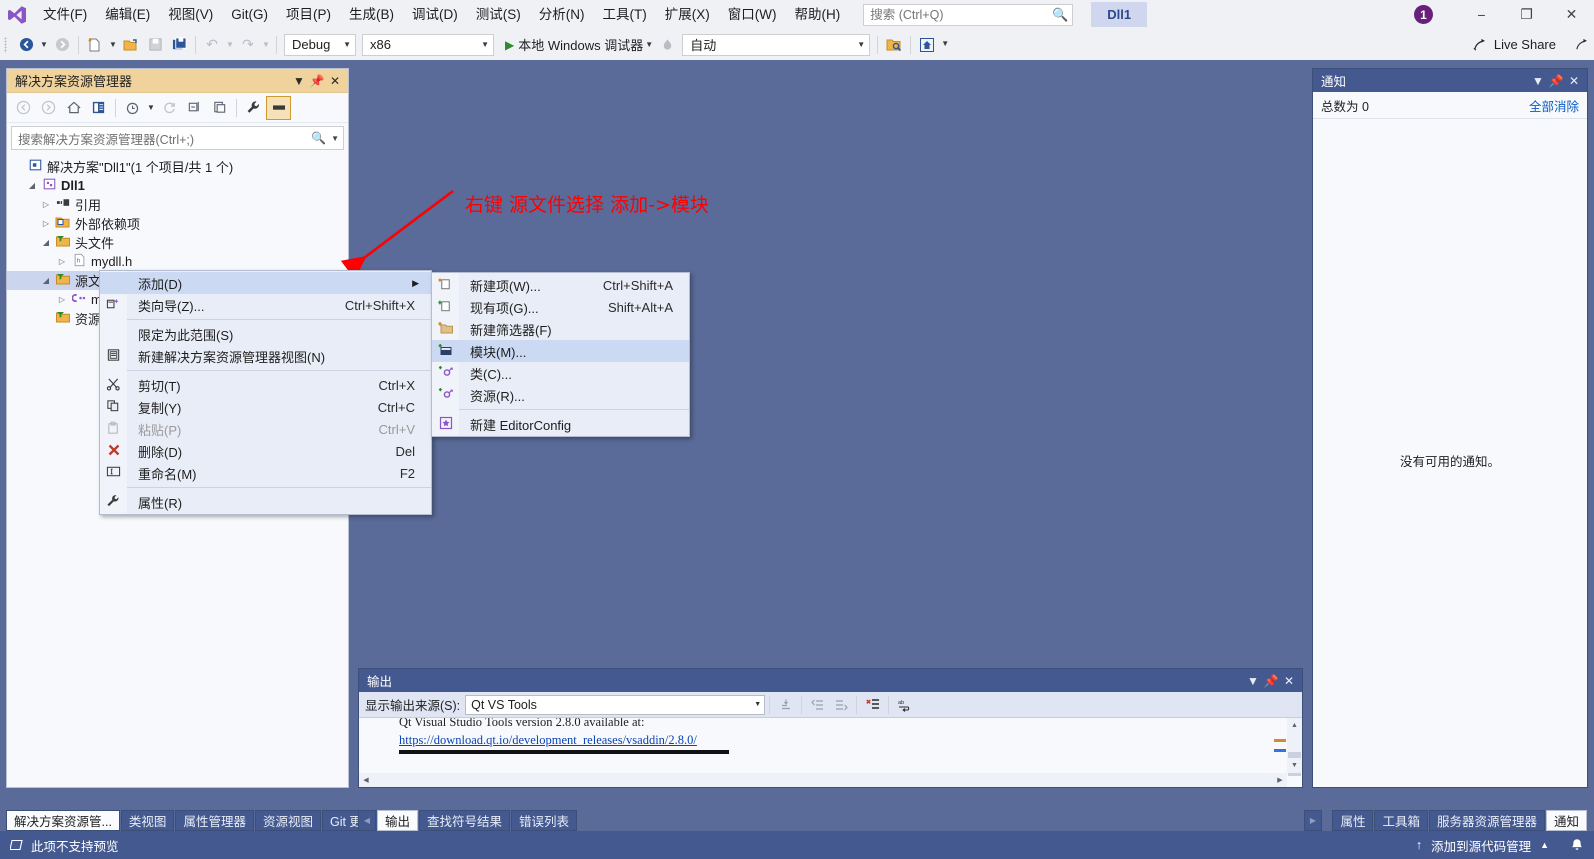 The width and height of the screenshot is (1594, 859). I want to click on solution-explorer-search: 搜索解决方案资源管理器(Ctrl+;) 🔍 ▼, so click(177, 138).